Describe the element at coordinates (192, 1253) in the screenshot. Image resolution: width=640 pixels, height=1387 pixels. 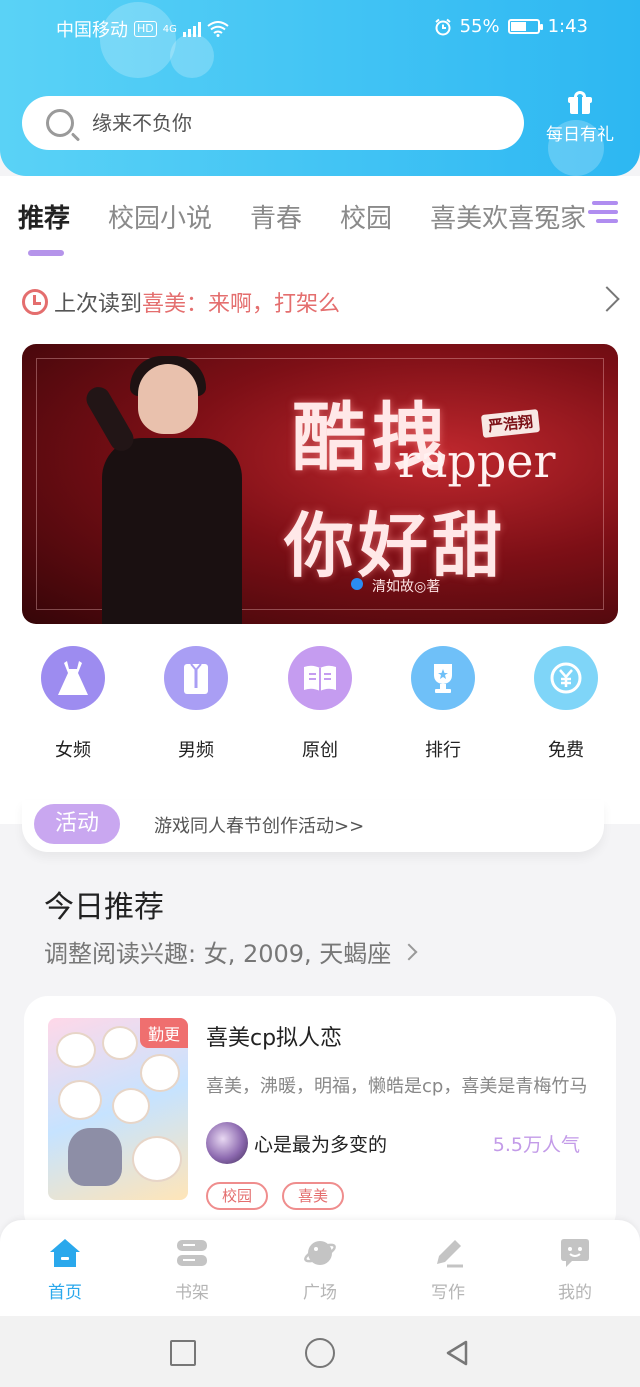
I see `bookshelf-icon` at that location.